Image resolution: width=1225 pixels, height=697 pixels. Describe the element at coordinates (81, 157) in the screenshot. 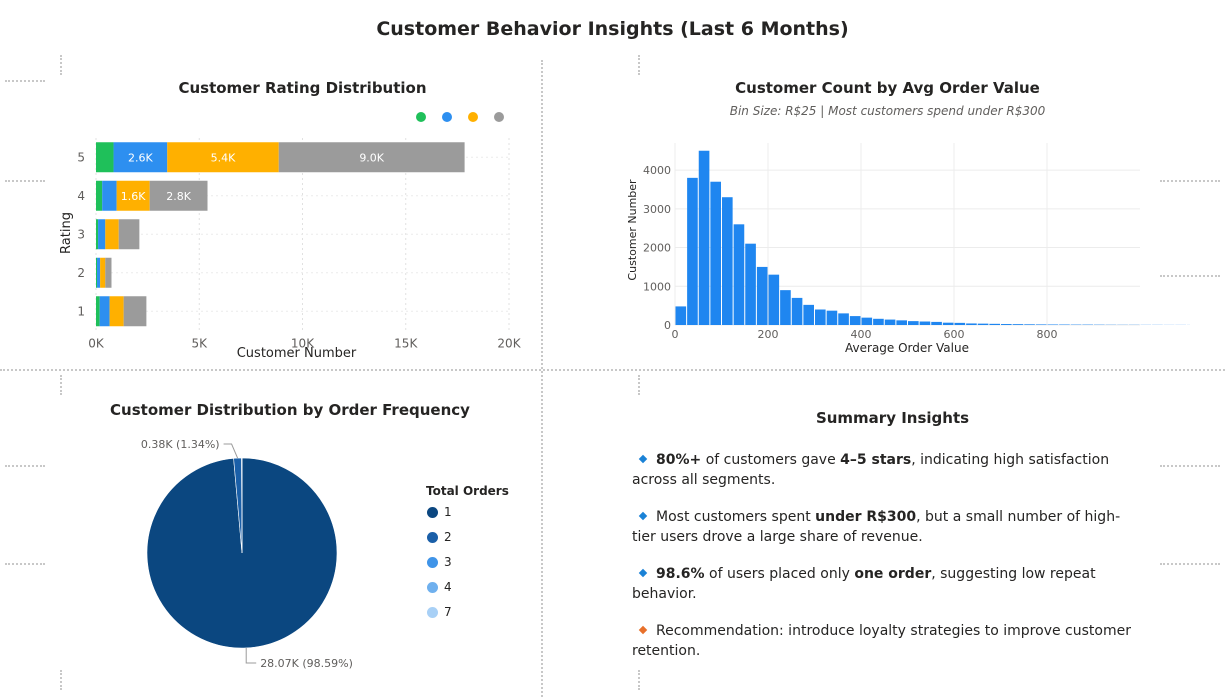

I see `rating-y-tick: 5` at that location.